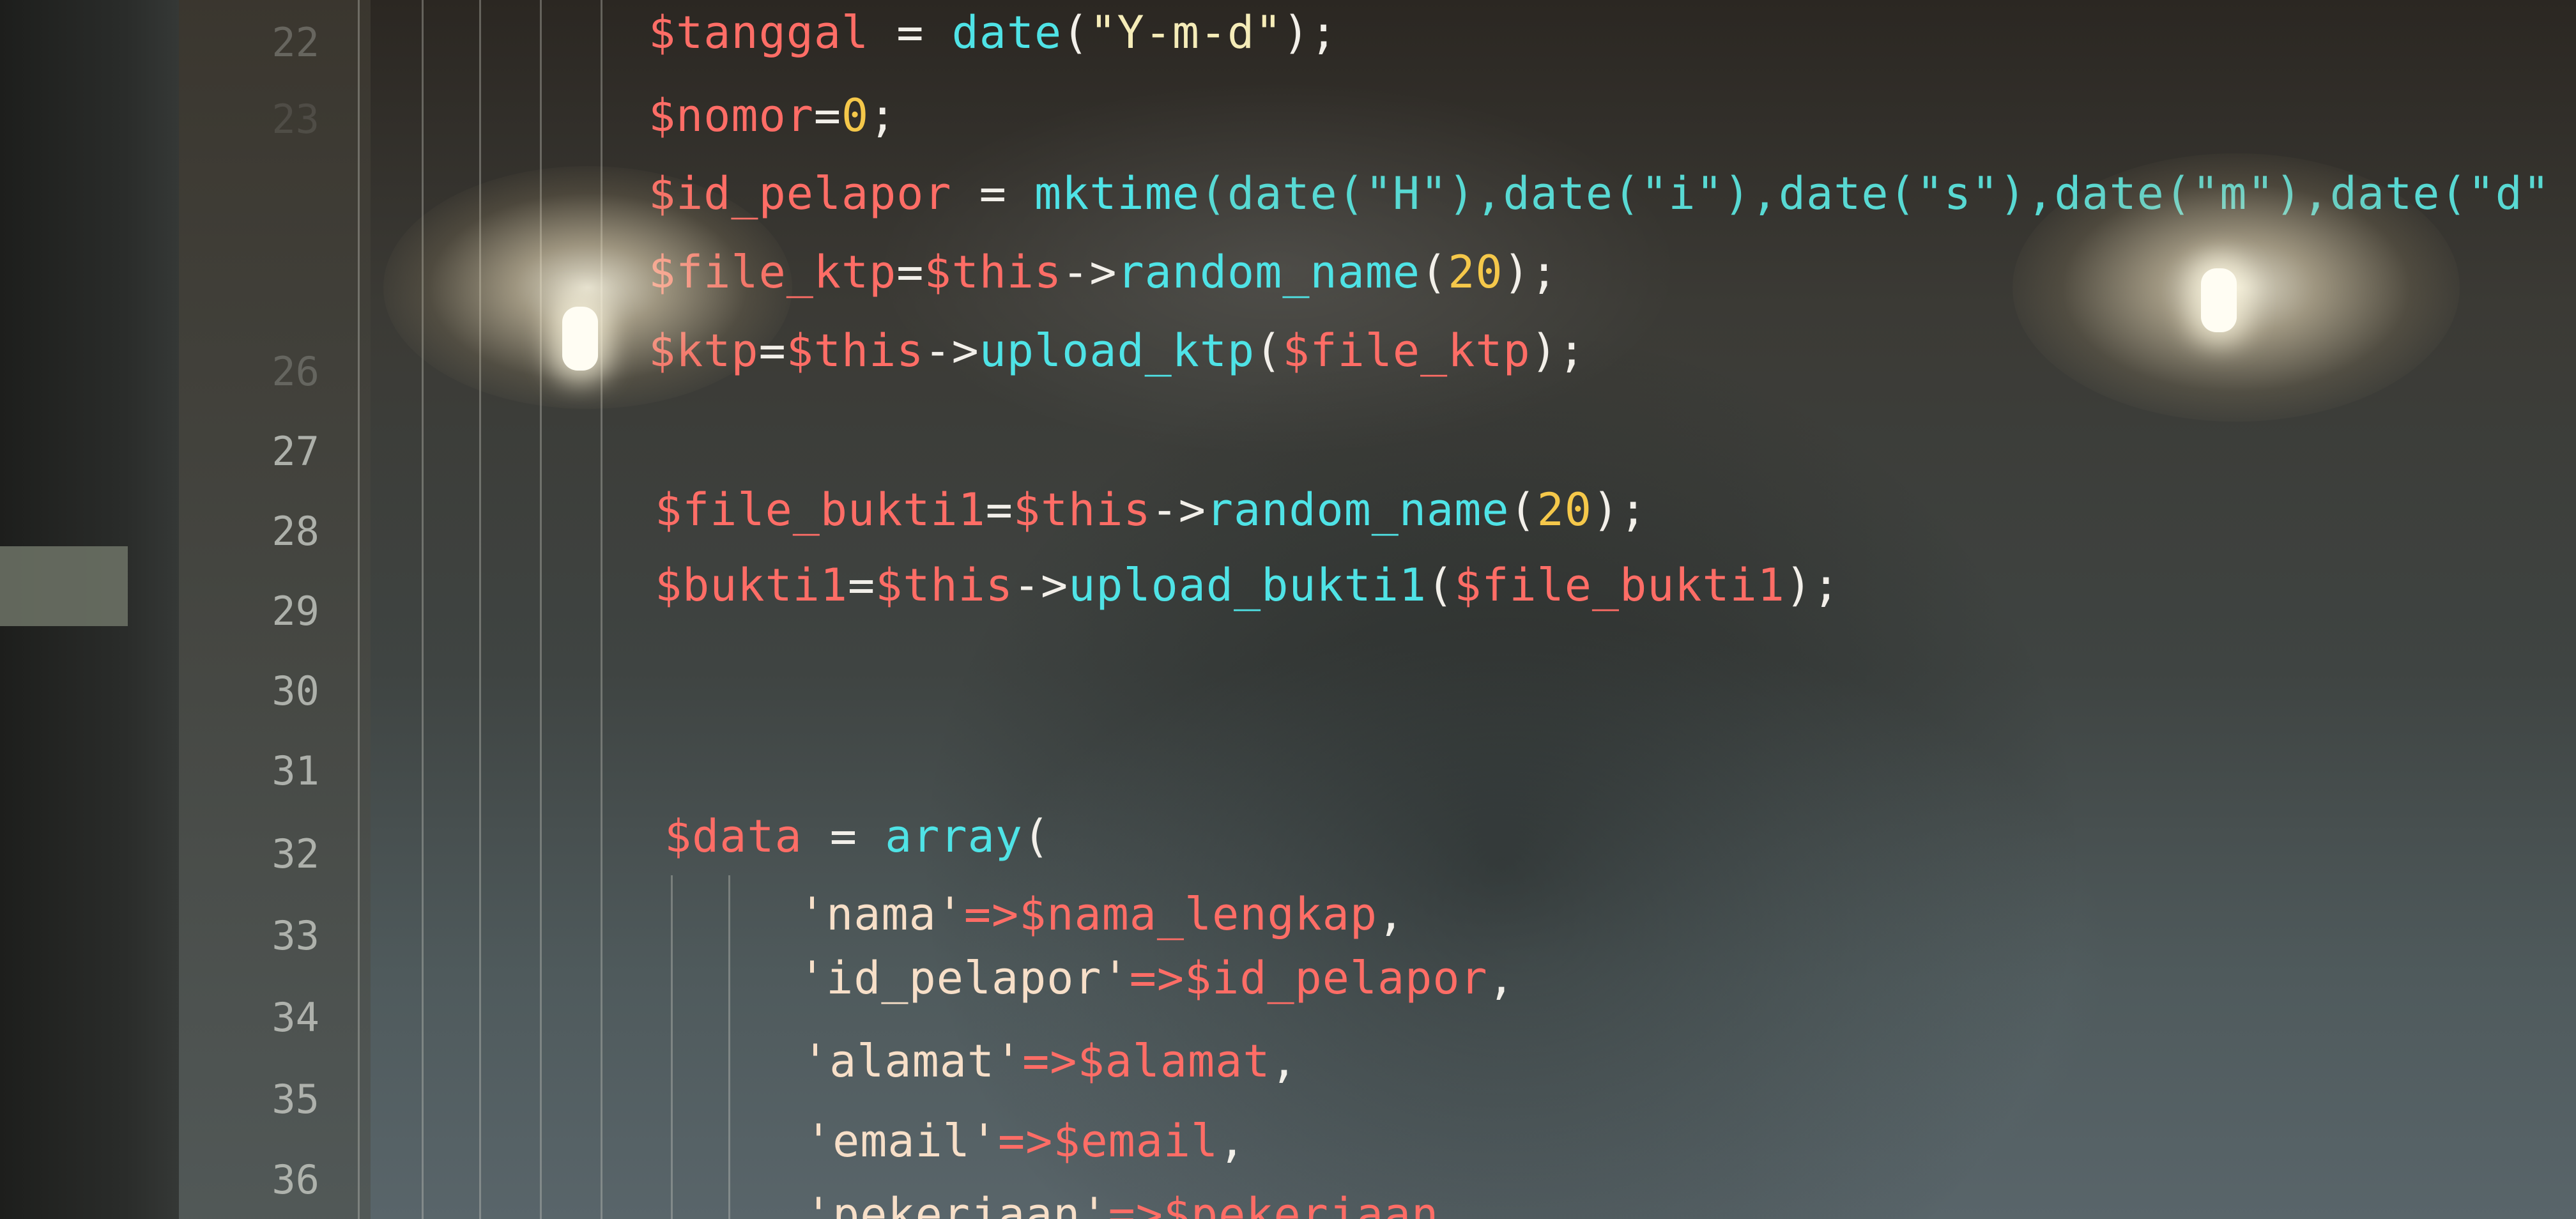 This screenshot has width=2576, height=1219. What do you see at coordinates (902, 1141) in the screenshot?
I see `array-key-token: 'email'` at bounding box center [902, 1141].